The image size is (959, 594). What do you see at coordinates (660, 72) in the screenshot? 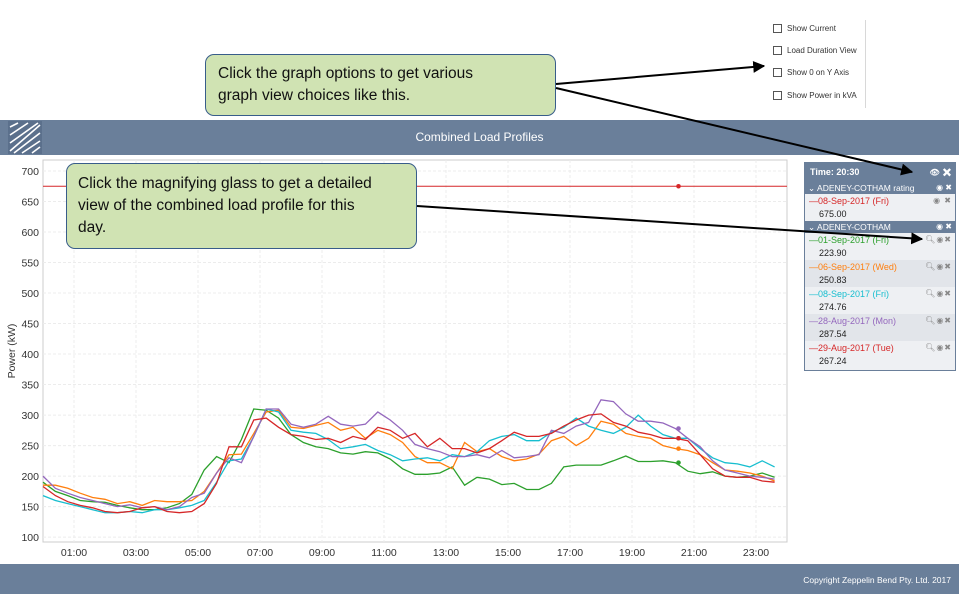
I see `arrow-to-options` at bounding box center [660, 72].